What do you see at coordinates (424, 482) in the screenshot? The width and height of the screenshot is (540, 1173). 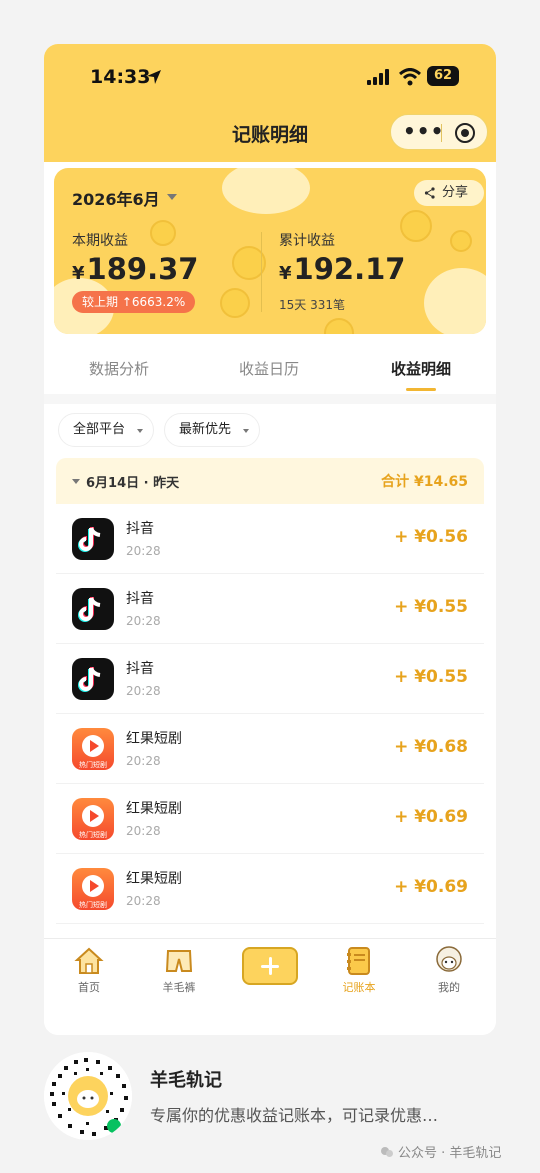 I see `group-total: 合计 ¥14.65` at bounding box center [424, 482].